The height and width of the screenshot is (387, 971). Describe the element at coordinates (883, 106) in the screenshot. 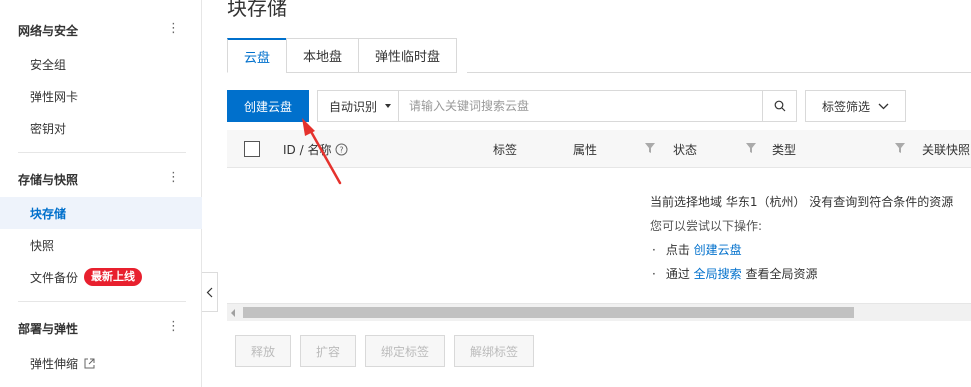

I see `chevron-down-icon` at that location.